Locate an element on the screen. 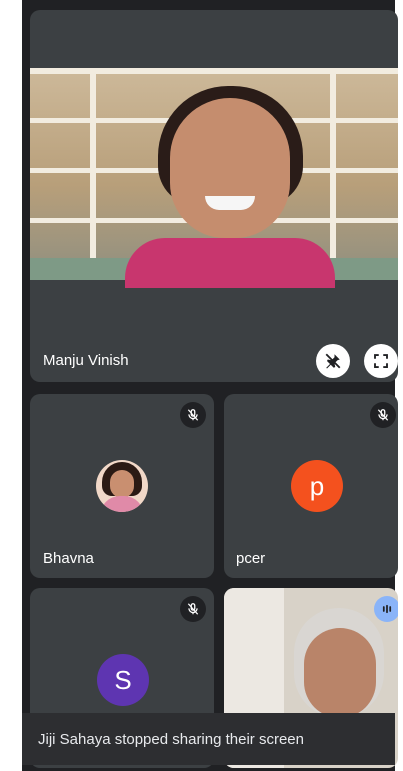  avatar: S is located at coordinates (123, 680).